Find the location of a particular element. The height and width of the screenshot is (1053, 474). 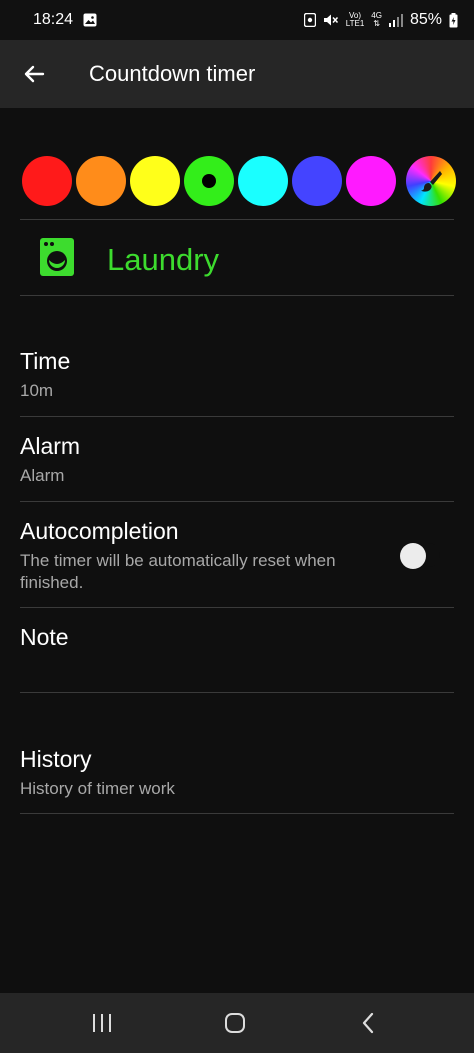

color-swatch-blue is located at coordinates (317, 181).